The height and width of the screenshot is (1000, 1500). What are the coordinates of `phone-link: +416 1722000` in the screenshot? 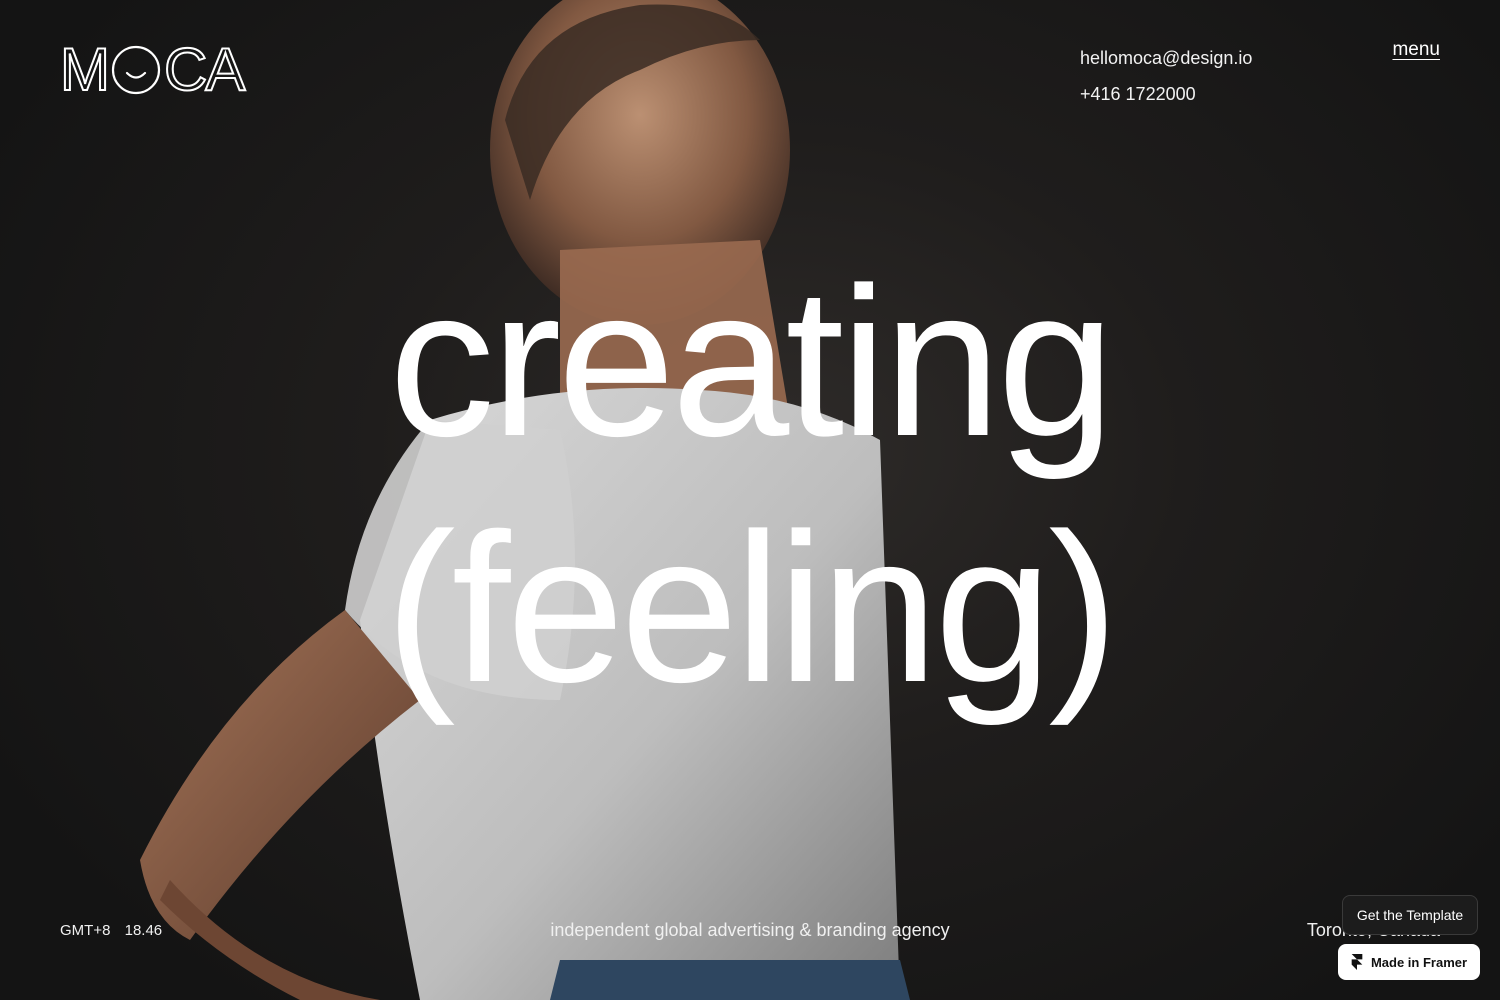 It's located at (1166, 94).